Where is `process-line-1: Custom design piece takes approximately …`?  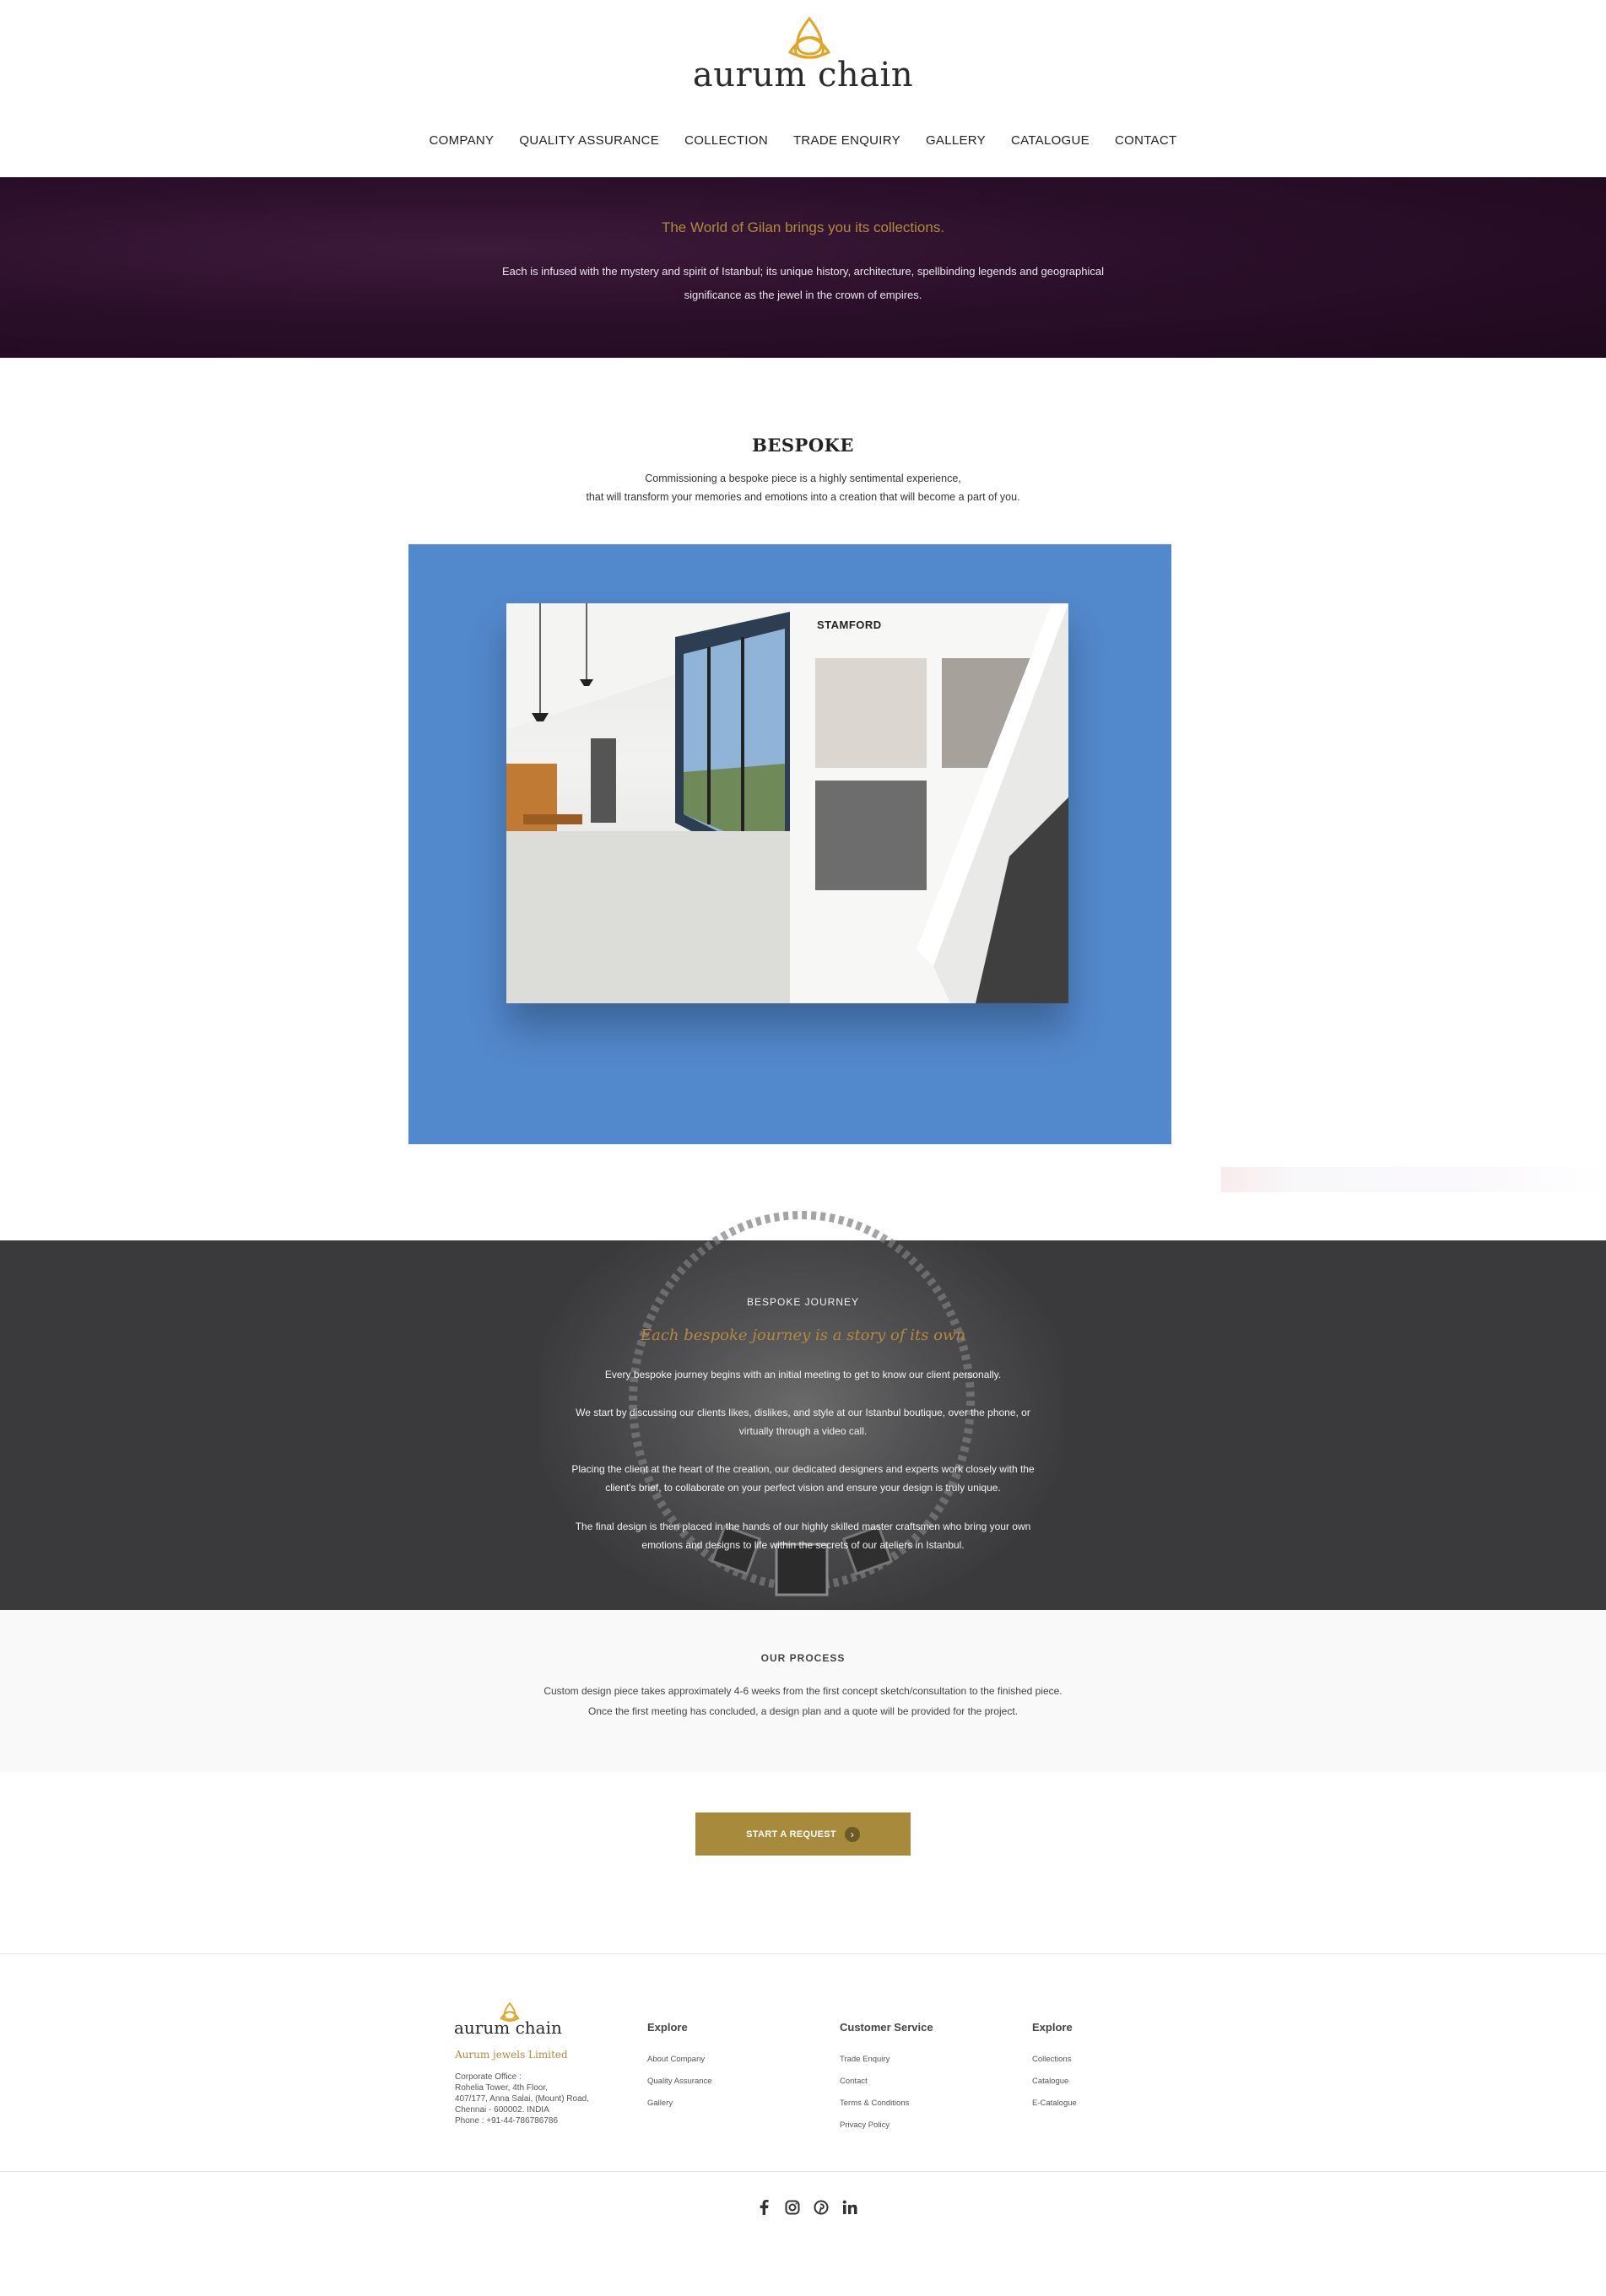 process-line-1: Custom design piece takes approximately … is located at coordinates (803, 1691).